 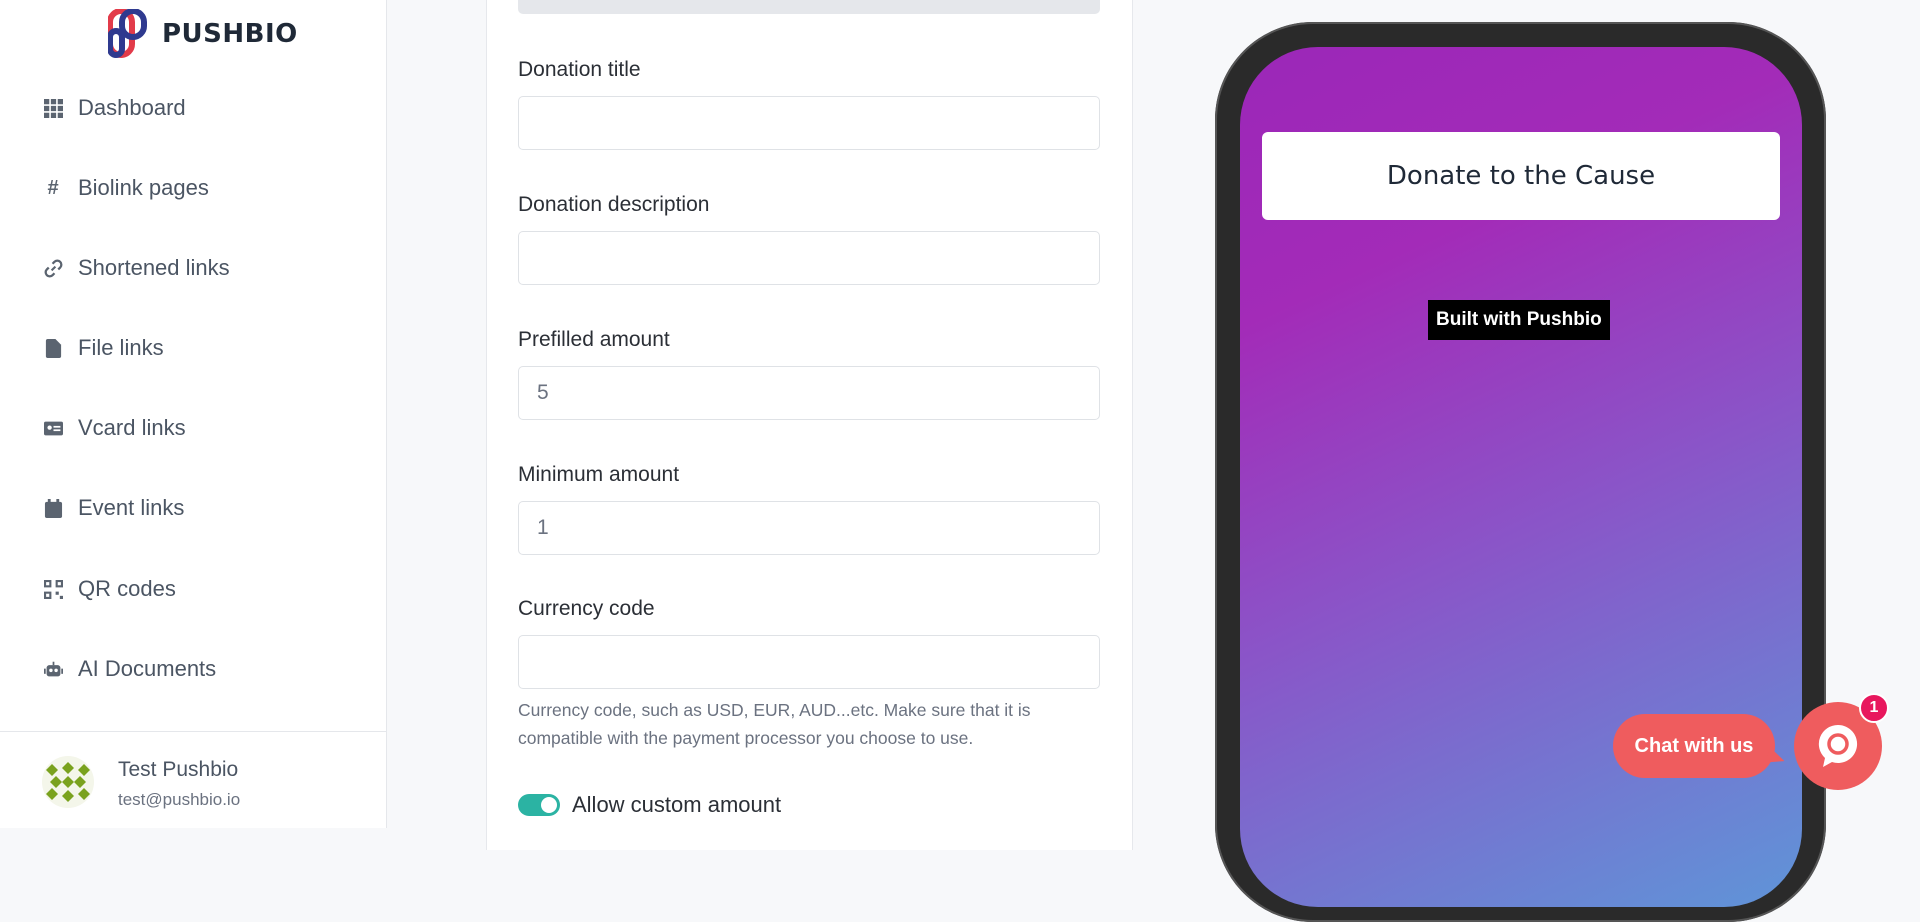 What do you see at coordinates (53, 669) in the screenshot?
I see `robot-icon` at bounding box center [53, 669].